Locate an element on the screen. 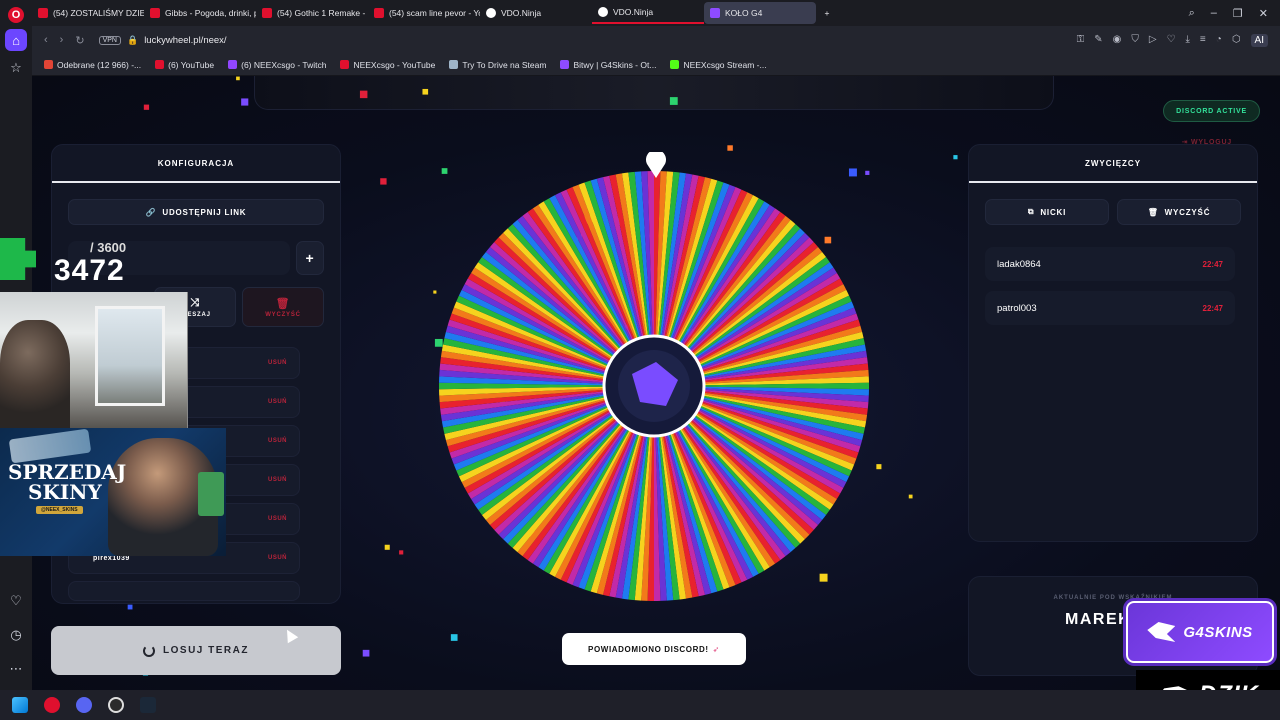 Image resolution: width=1280 pixels, height=720 pixels. bookmark-4: NEEXcsgo - YouTube is located at coordinates (387, 65).